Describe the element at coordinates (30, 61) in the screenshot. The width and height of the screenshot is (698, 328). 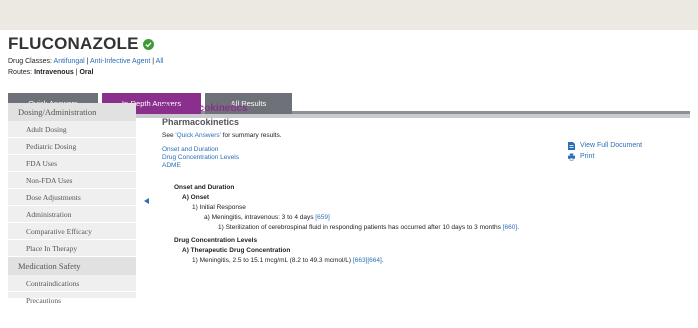
I see `drug-classes-label: Drug Classes:` at that location.